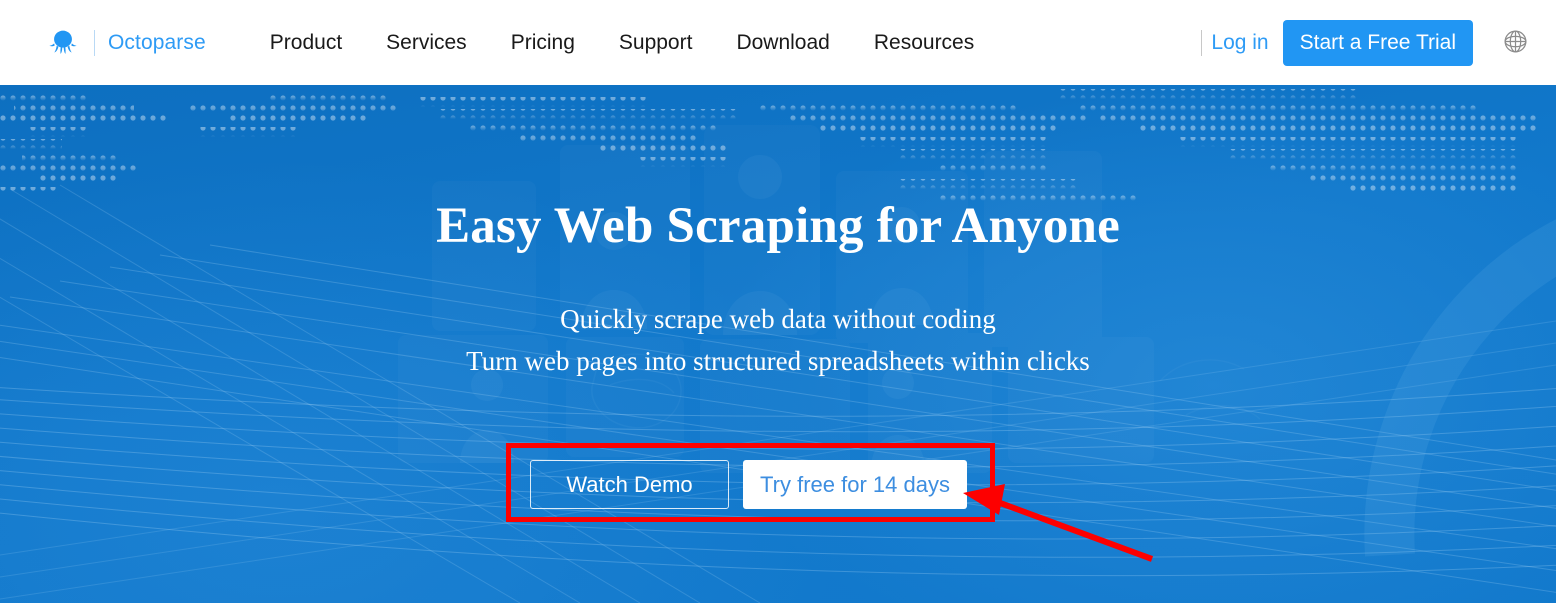 The width and height of the screenshot is (1556, 603). What do you see at coordinates (1377, 42) in the screenshot?
I see `start-free-trial-button: Start a Free Trial` at bounding box center [1377, 42].